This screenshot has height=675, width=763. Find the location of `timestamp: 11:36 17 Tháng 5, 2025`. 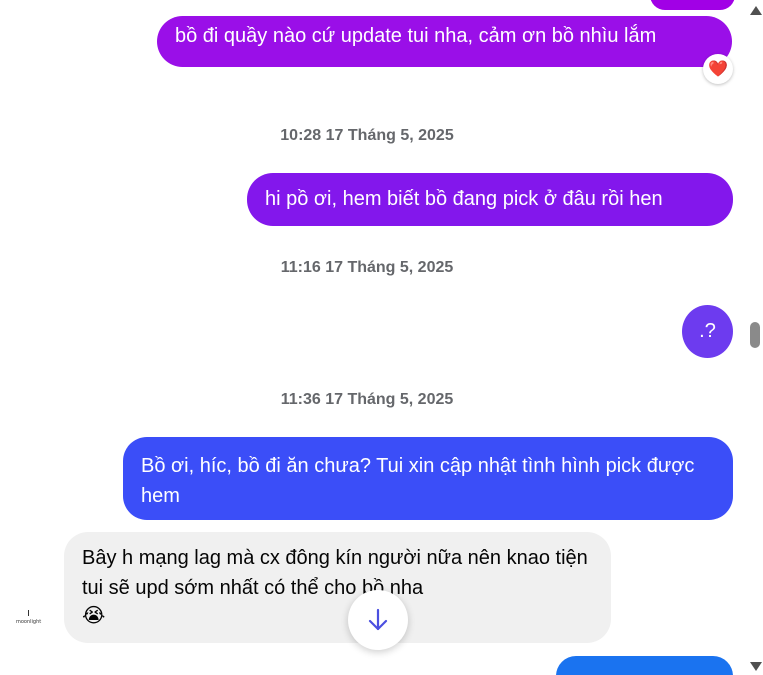

timestamp: 11:36 17 Tháng 5, 2025 is located at coordinates (367, 399).